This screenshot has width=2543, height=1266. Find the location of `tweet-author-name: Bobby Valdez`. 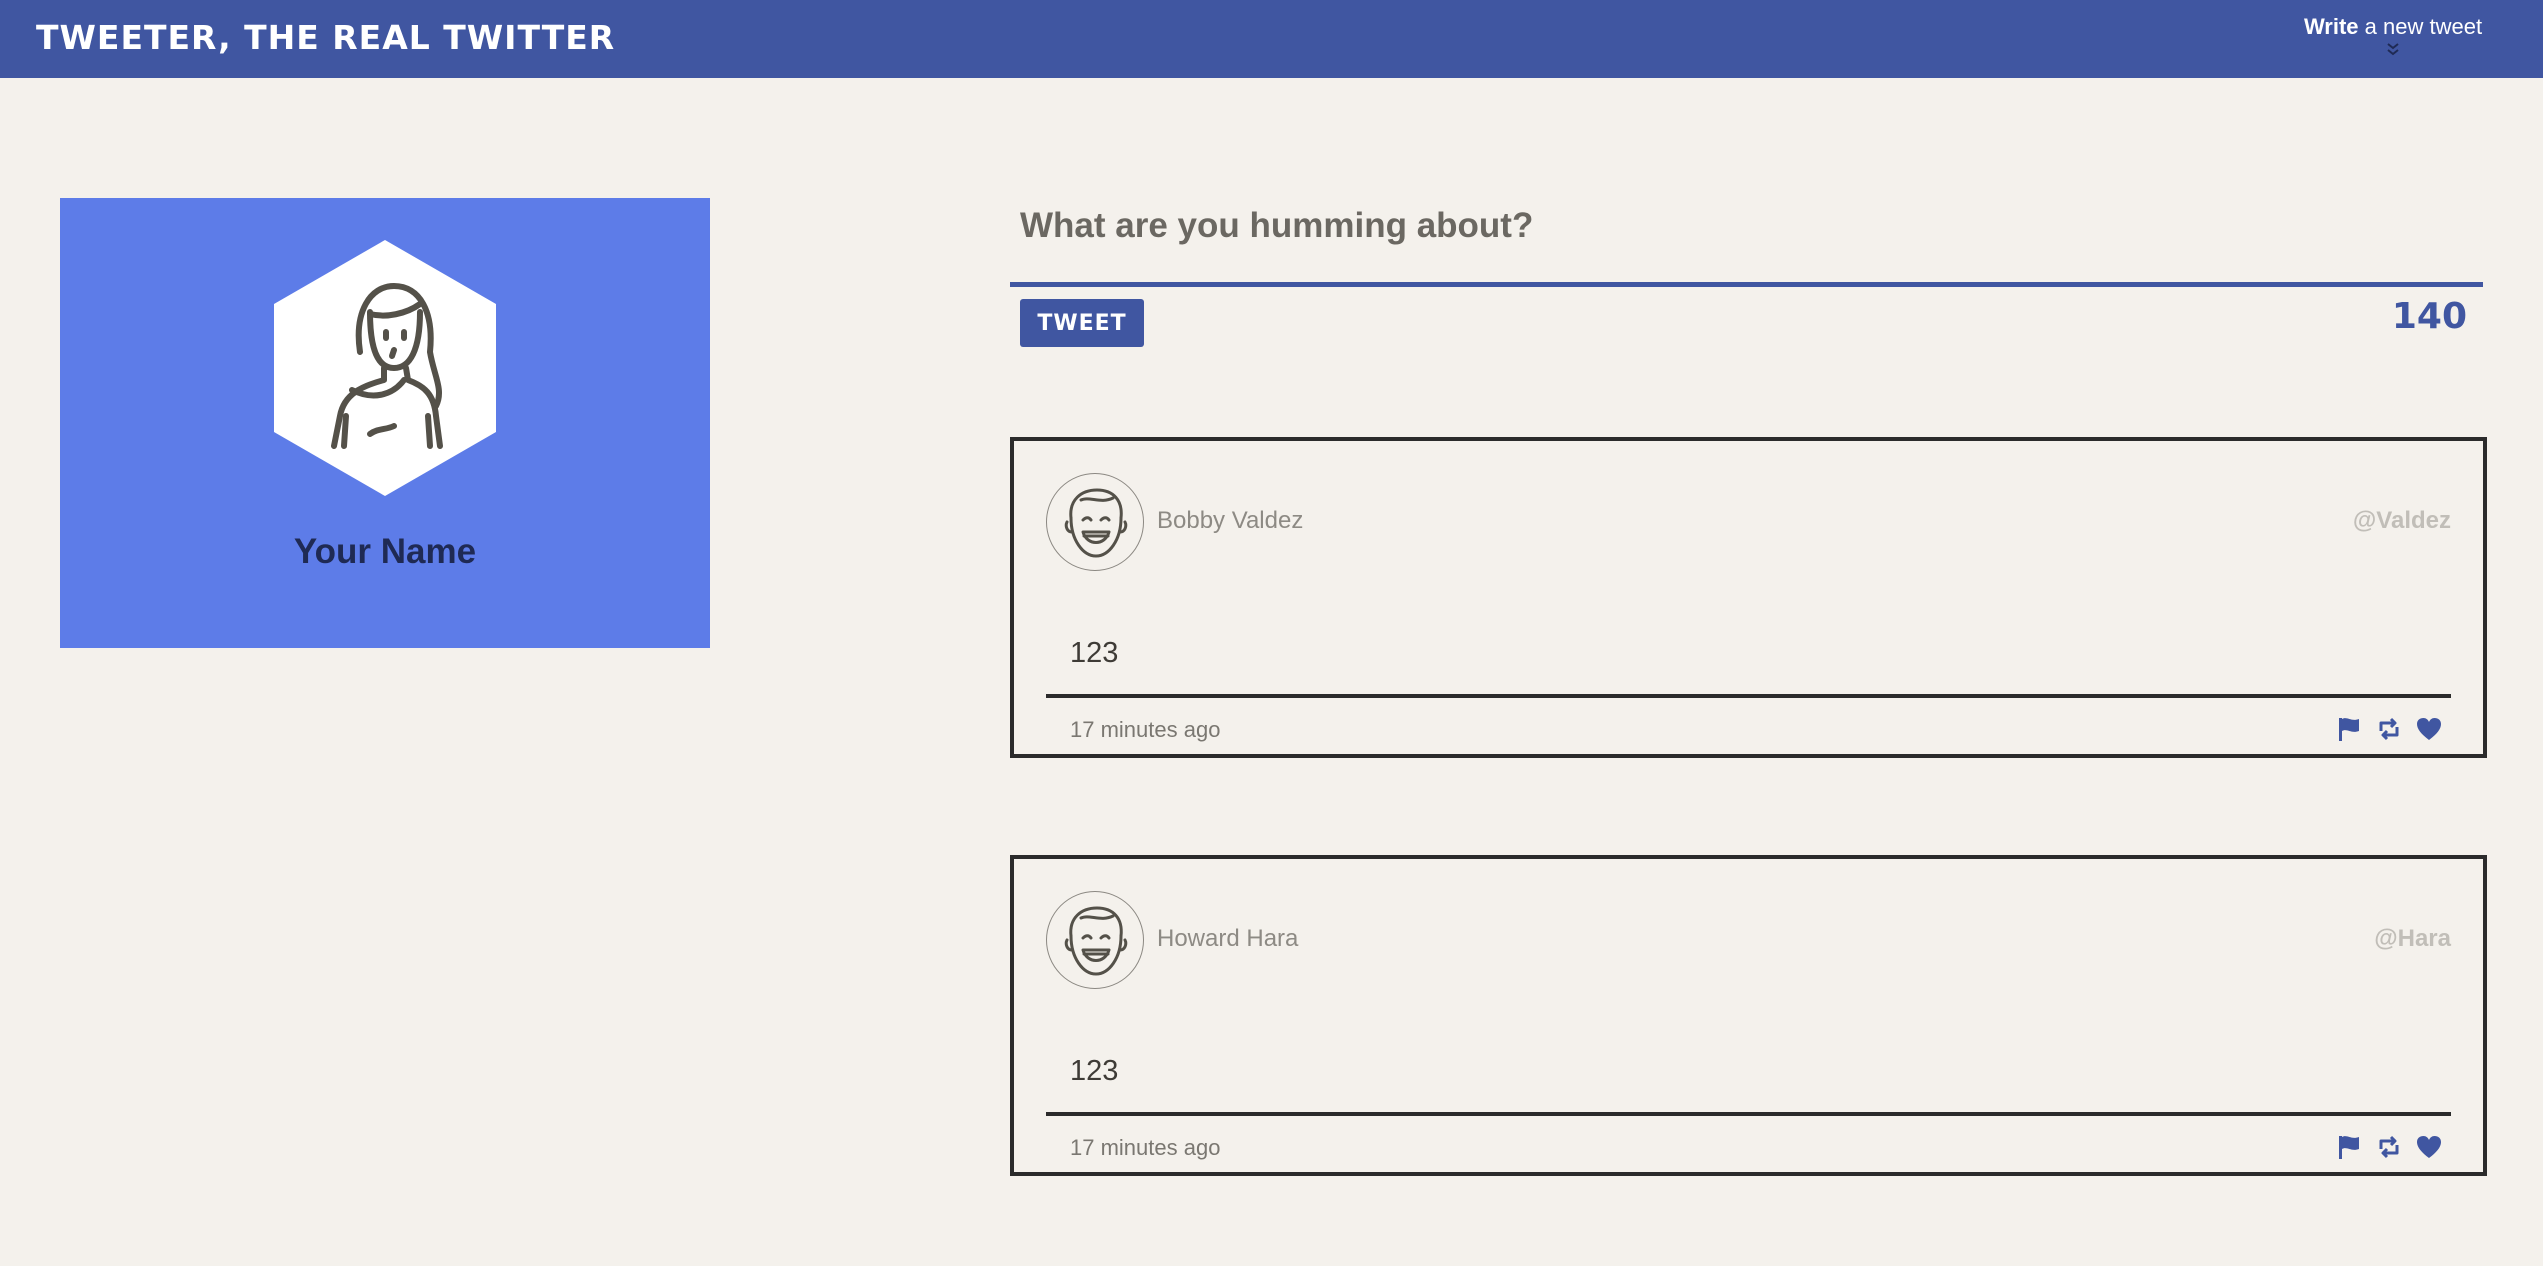

tweet-author-name: Bobby Valdez is located at coordinates (1230, 520).